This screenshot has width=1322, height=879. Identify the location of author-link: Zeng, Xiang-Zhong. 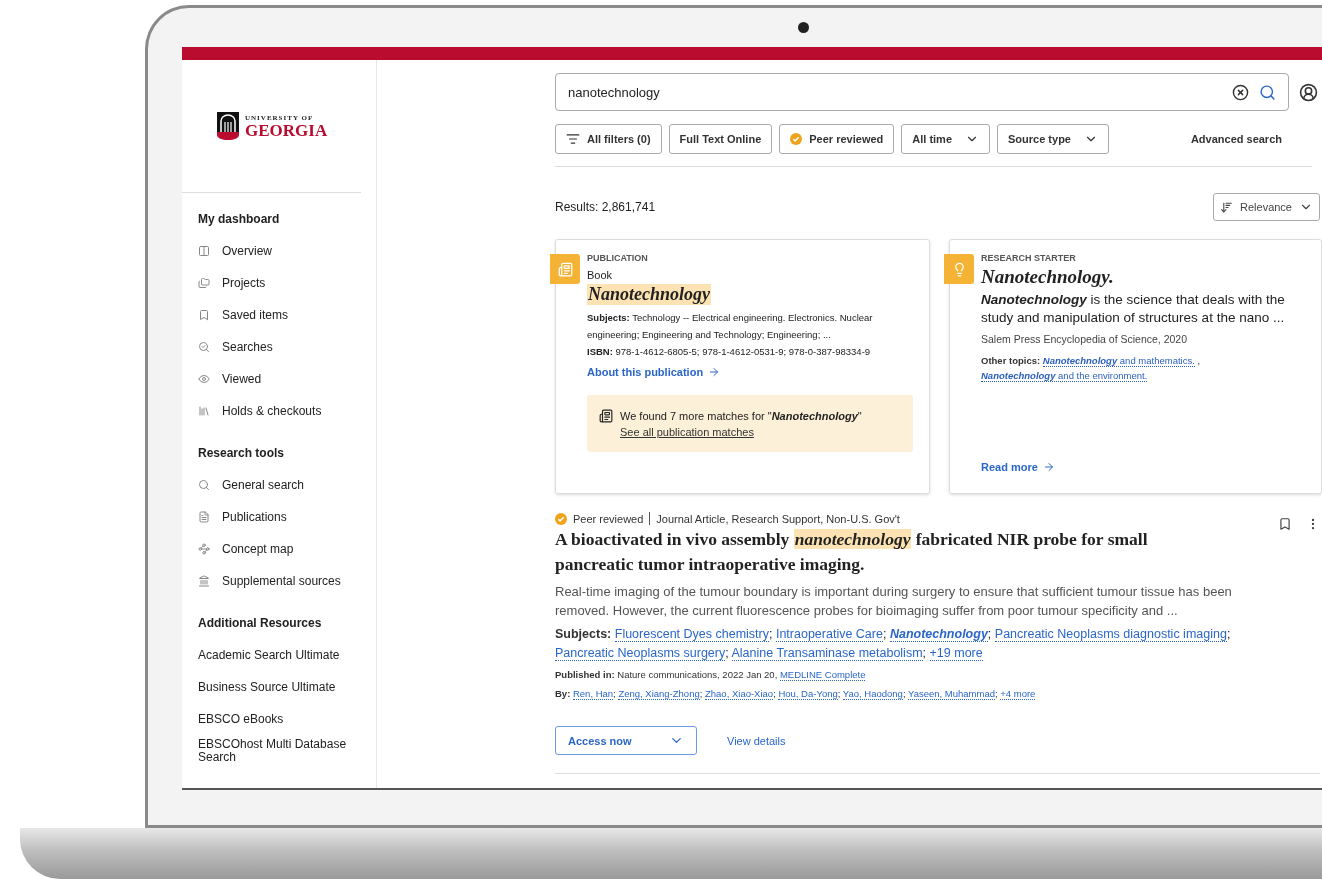
(659, 694).